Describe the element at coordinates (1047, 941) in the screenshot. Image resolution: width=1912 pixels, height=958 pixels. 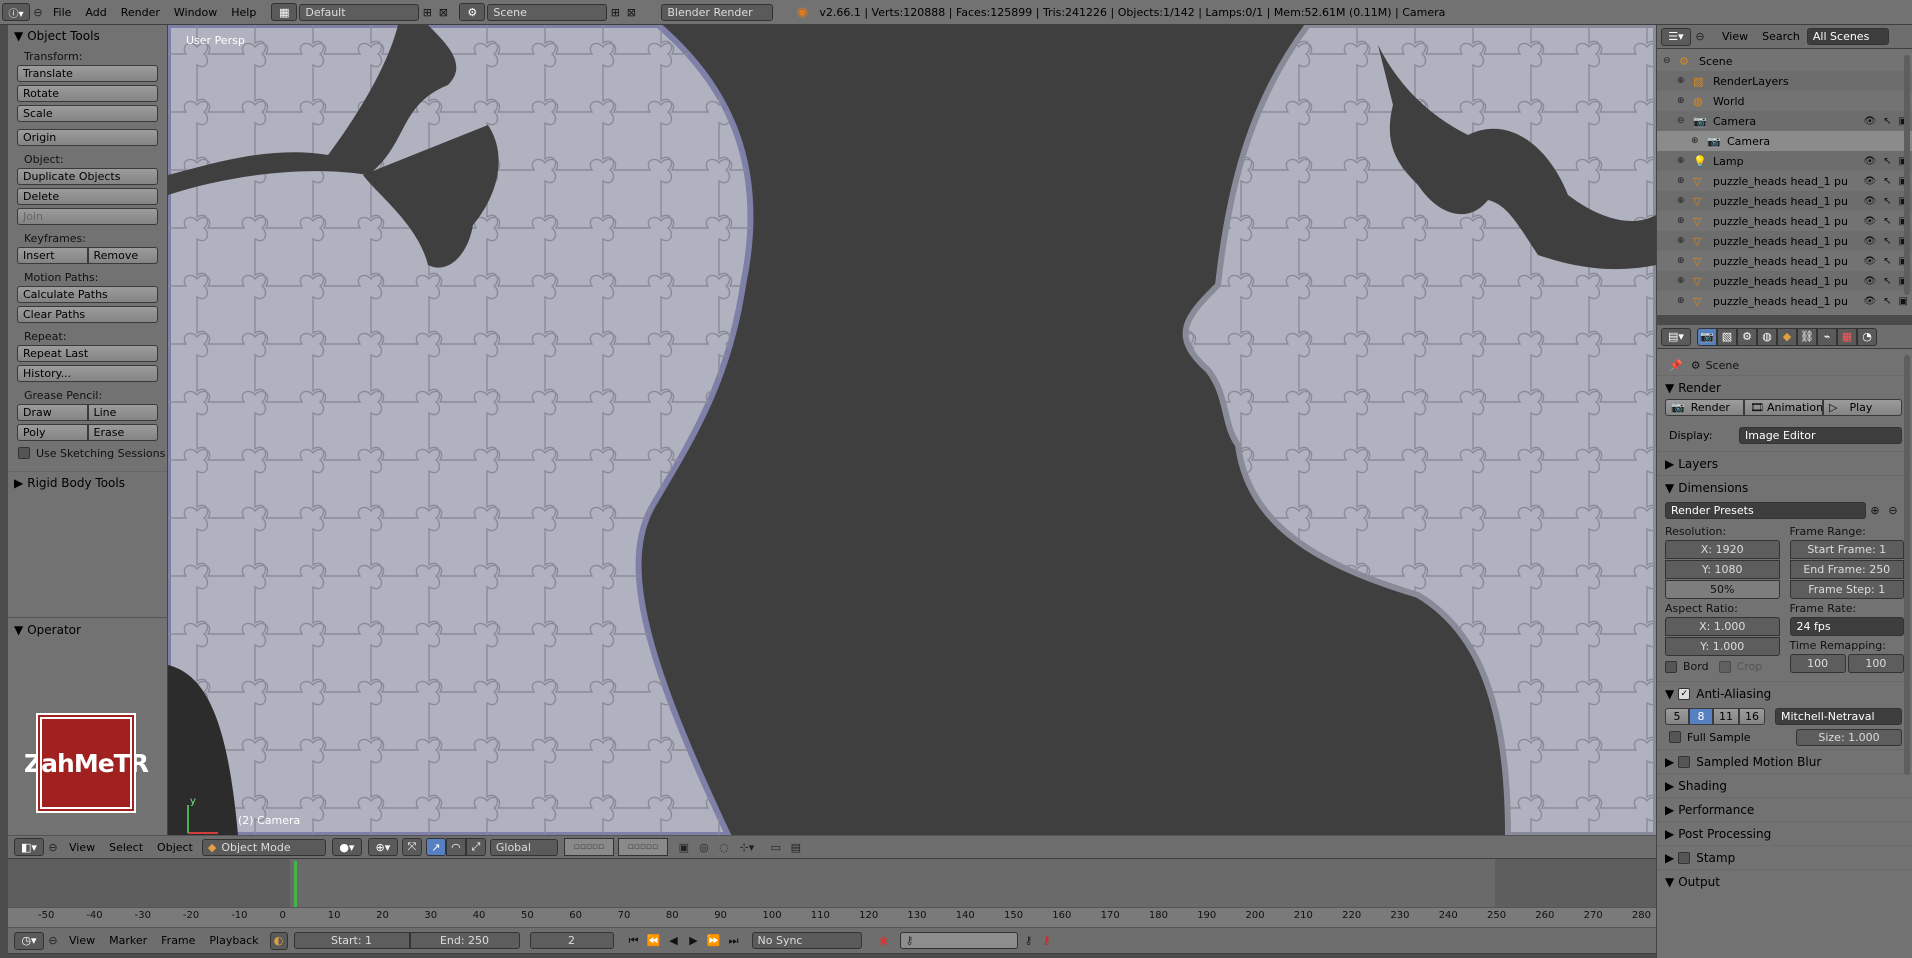
I see `delete-keyframe-icon: ⚷` at that location.